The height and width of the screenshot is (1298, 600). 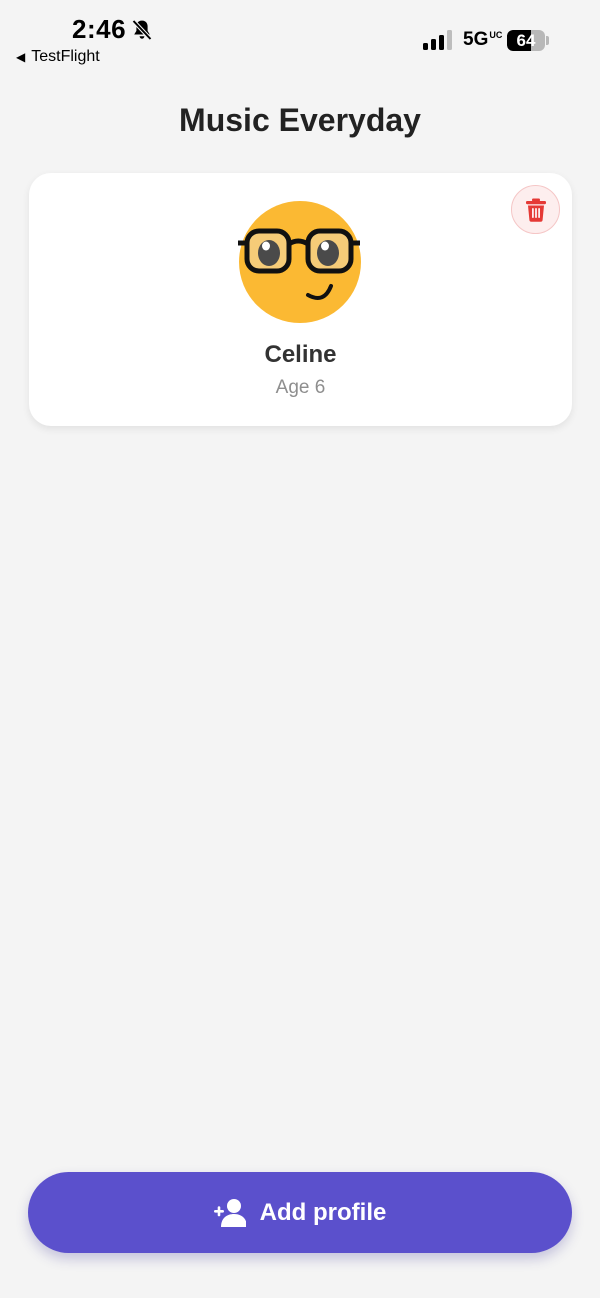 I want to click on network-type: 5G, so click(x=476, y=39).